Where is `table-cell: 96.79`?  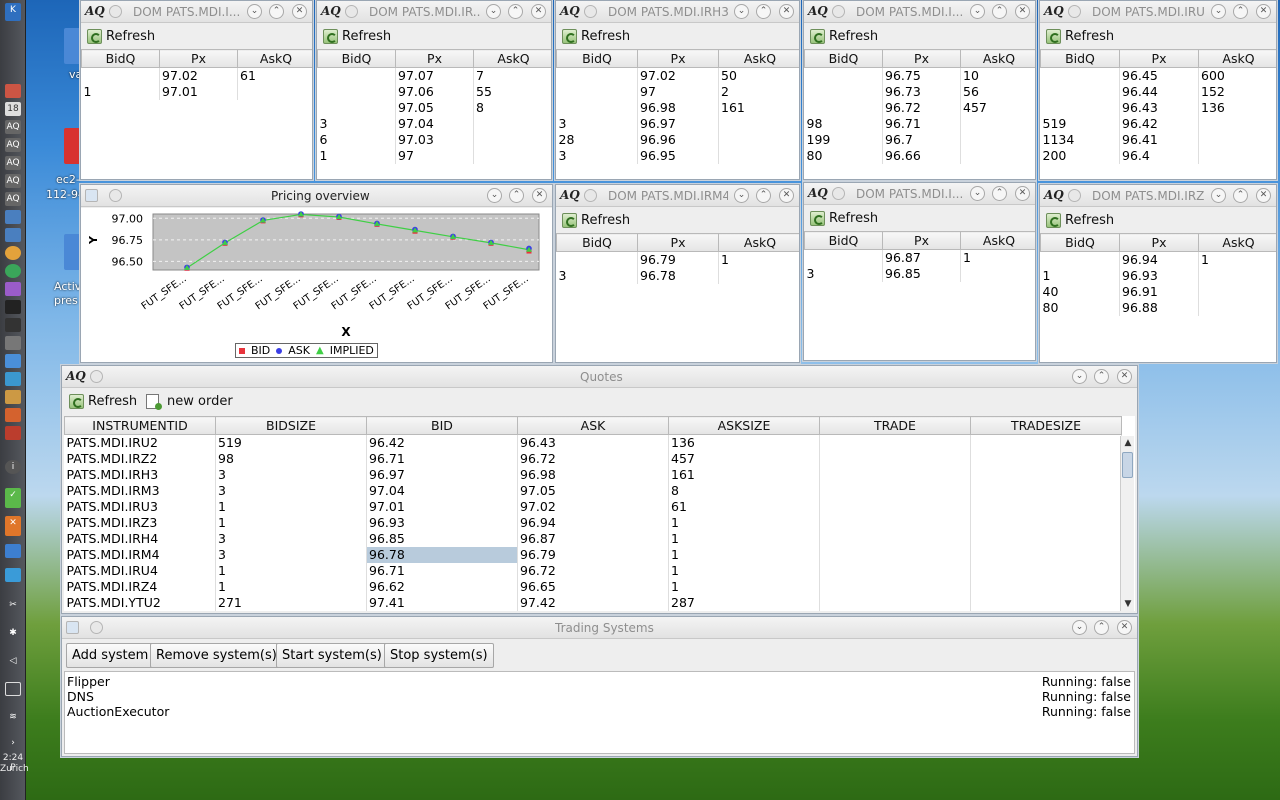 table-cell: 96.79 is located at coordinates (678, 259).